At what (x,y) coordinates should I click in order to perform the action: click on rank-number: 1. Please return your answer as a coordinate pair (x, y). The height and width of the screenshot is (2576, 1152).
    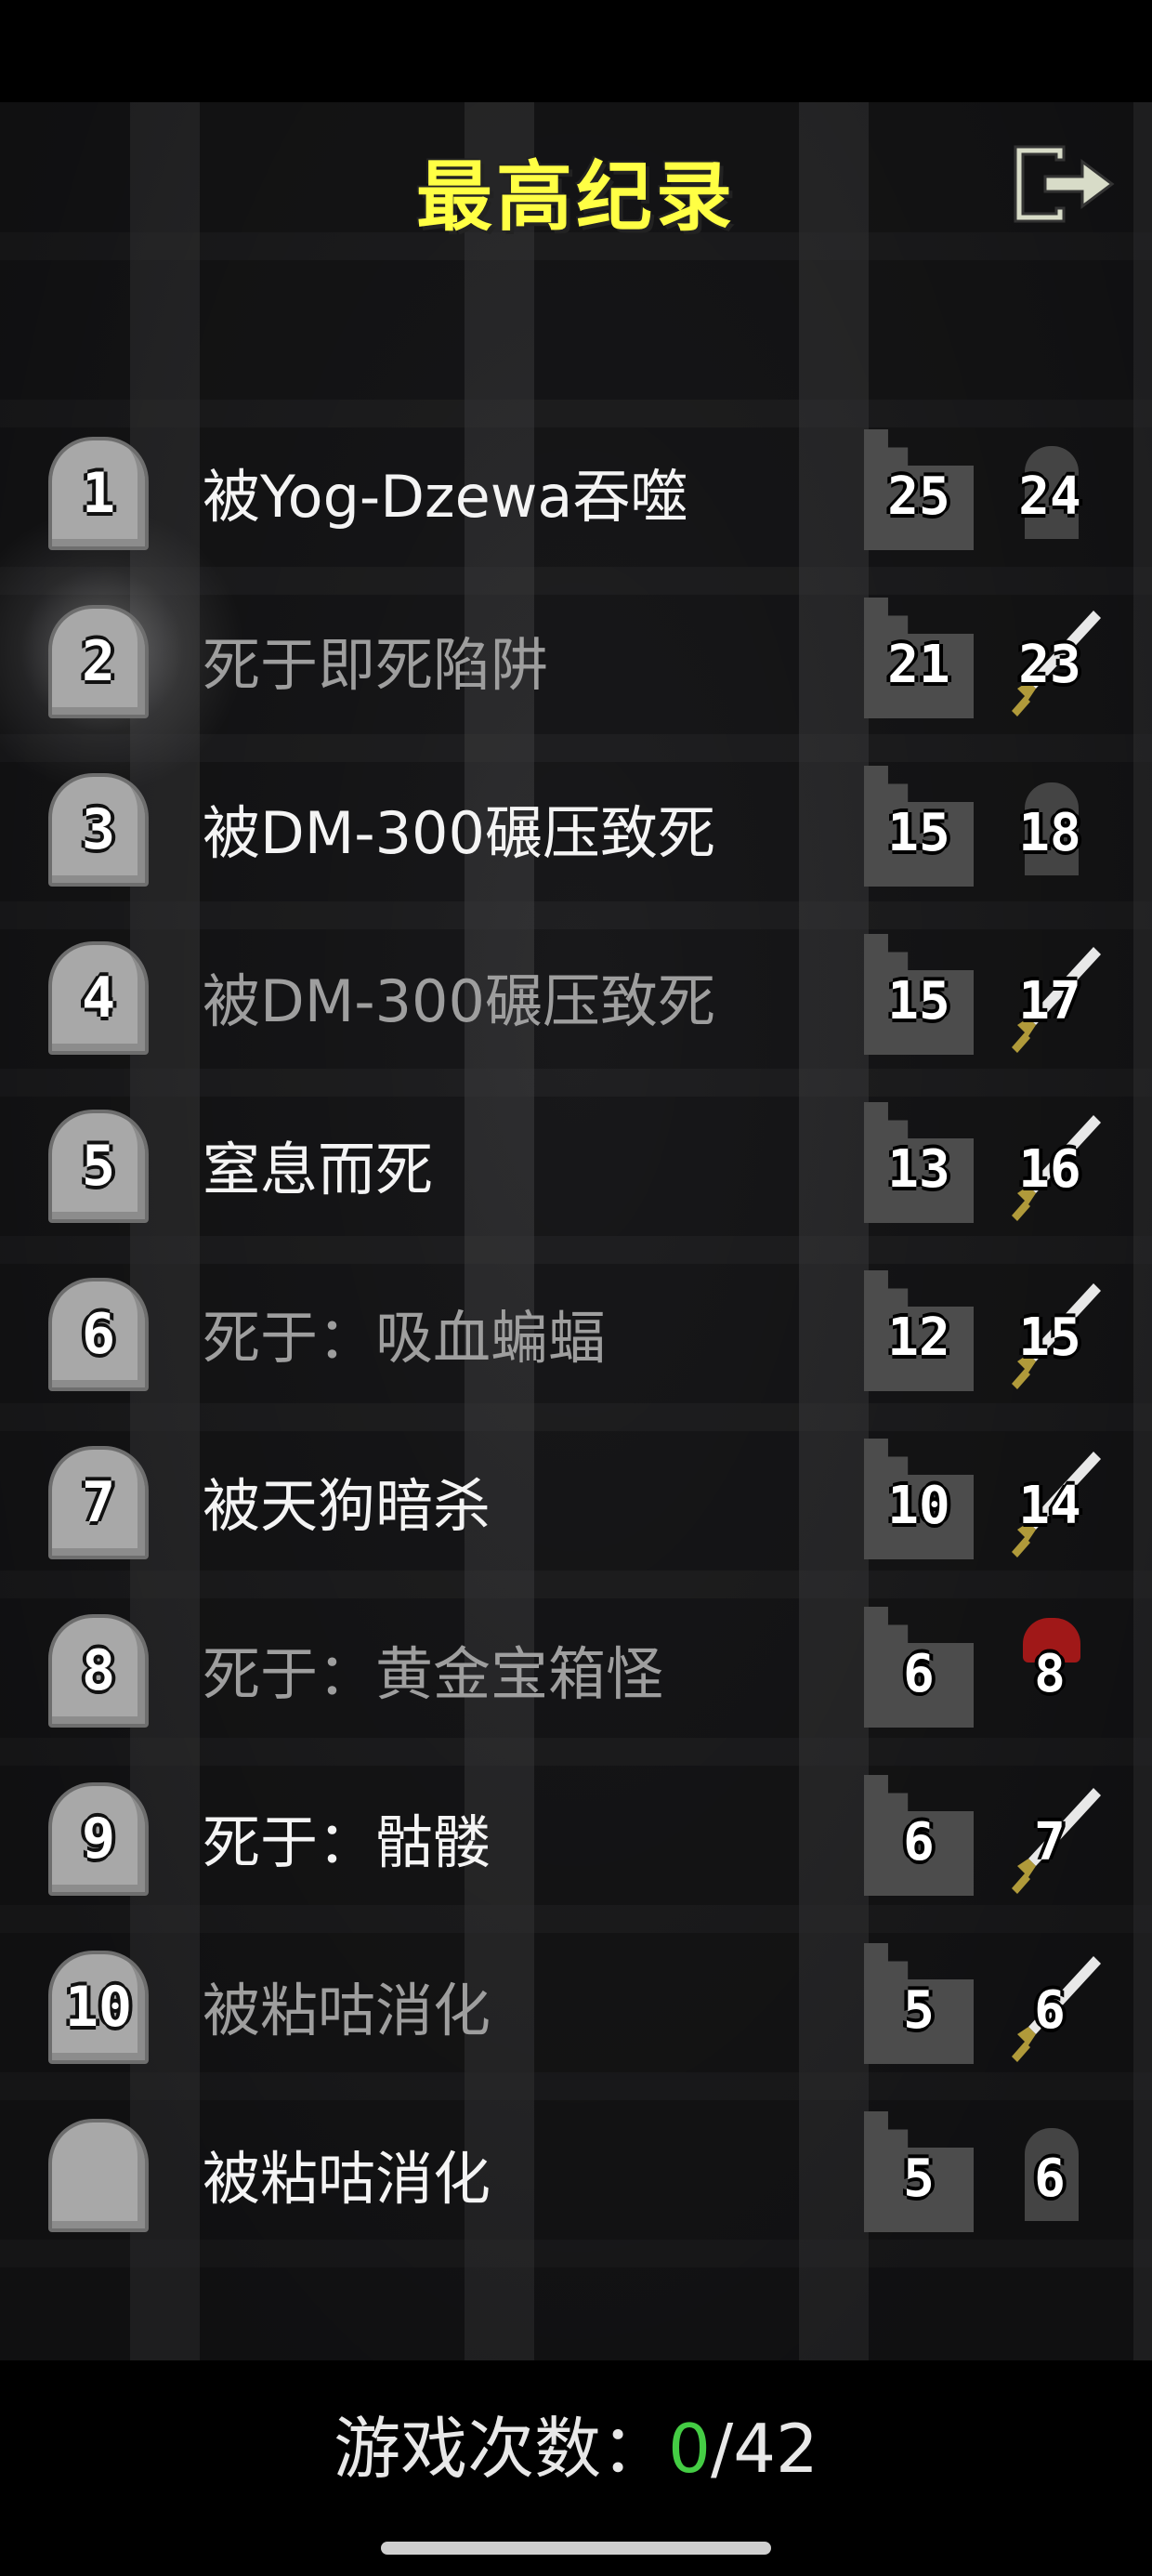
    Looking at the image, I should click on (98, 493).